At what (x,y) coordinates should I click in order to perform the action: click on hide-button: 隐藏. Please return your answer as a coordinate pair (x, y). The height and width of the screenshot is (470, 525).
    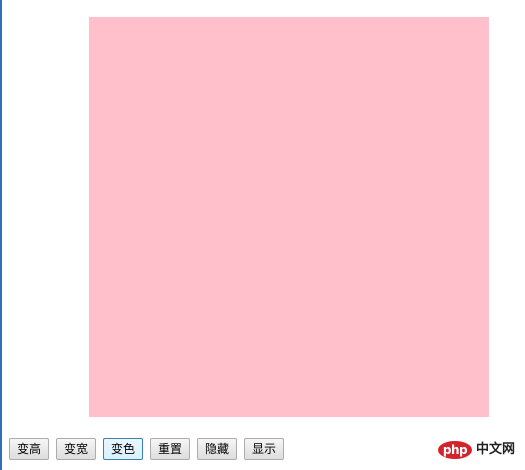
    Looking at the image, I should click on (217, 449).